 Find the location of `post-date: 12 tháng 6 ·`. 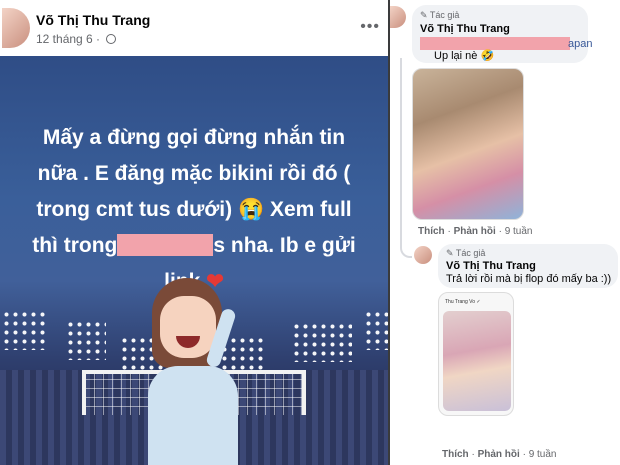

post-date: 12 tháng 6 · is located at coordinates (68, 39).